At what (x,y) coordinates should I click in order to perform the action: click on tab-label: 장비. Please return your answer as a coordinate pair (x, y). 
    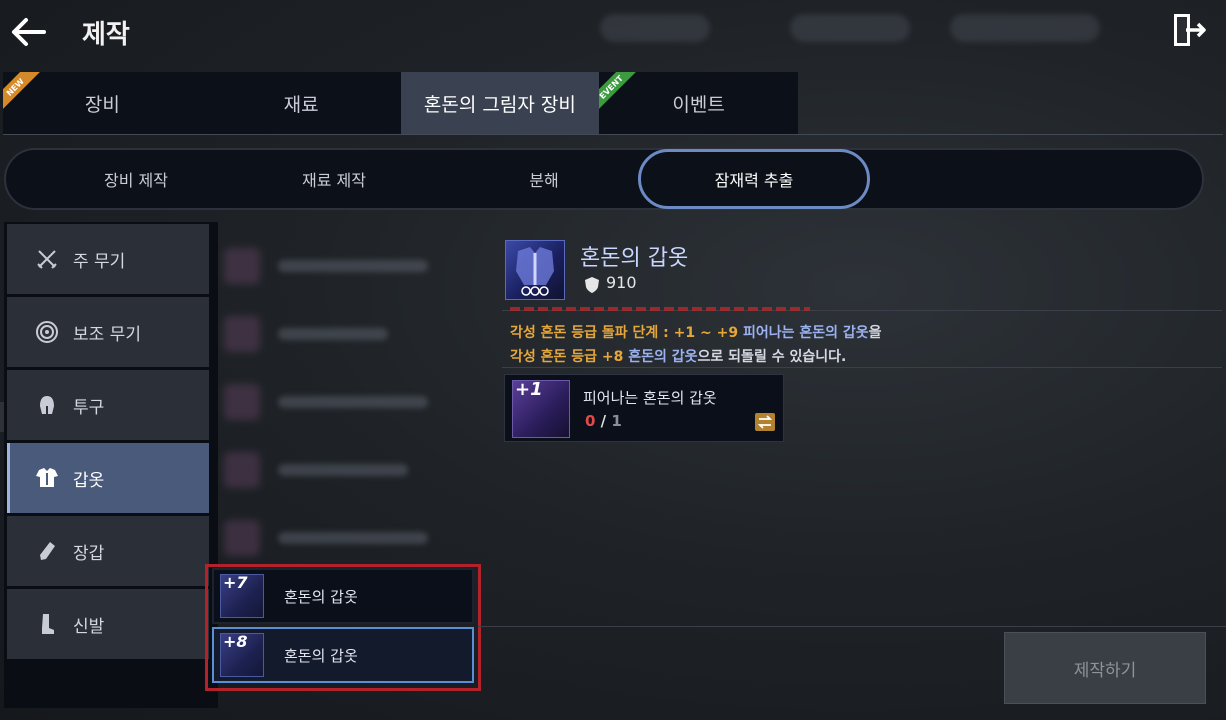
    Looking at the image, I should click on (102, 104).